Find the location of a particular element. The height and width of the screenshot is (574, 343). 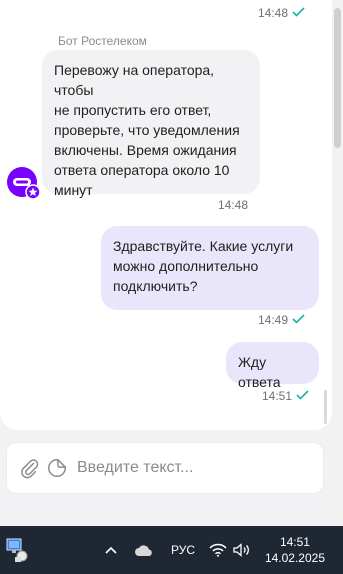

clock-time: 14:51 is located at coordinates (294, 542).